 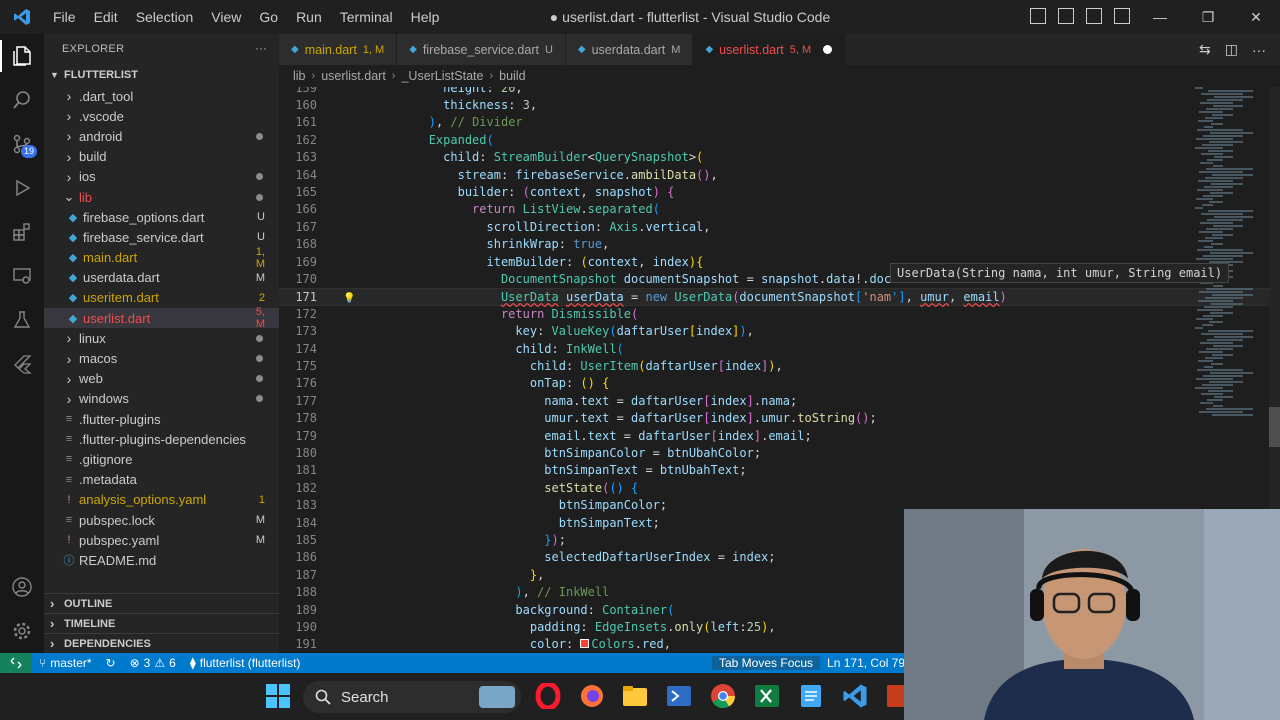 What do you see at coordinates (161, 623) in the screenshot?
I see `section-timeline: › TIMELINE` at bounding box center [161, 623].